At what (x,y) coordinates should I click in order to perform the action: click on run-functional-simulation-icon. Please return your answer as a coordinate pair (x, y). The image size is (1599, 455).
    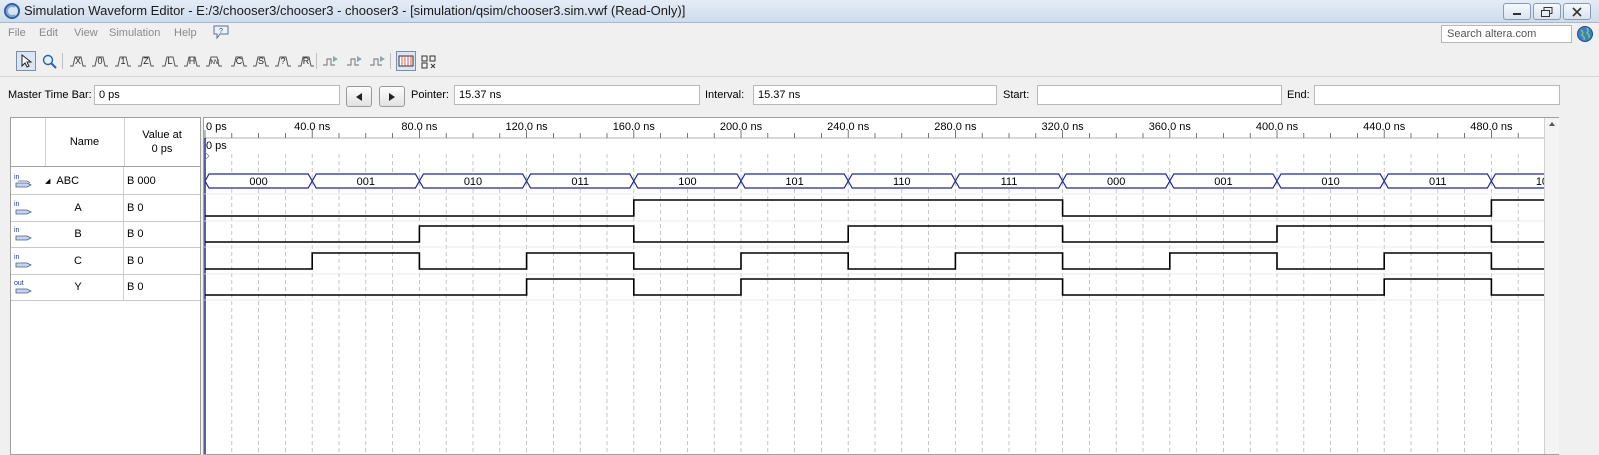
    Looking at the image, I should click on (330, 61).